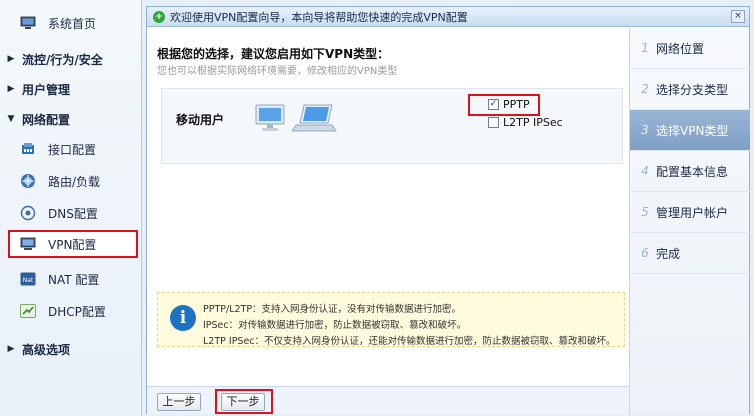 Image resolution: width=754 pixels, height=416 pixels. What do you see at coordinates (319, 17) in the screenshot?
I see `wizard-title: 欢迎使用VPN配置向导，本向导将帮助您快速的完成VPN配置` at bounding box center [319, 17].